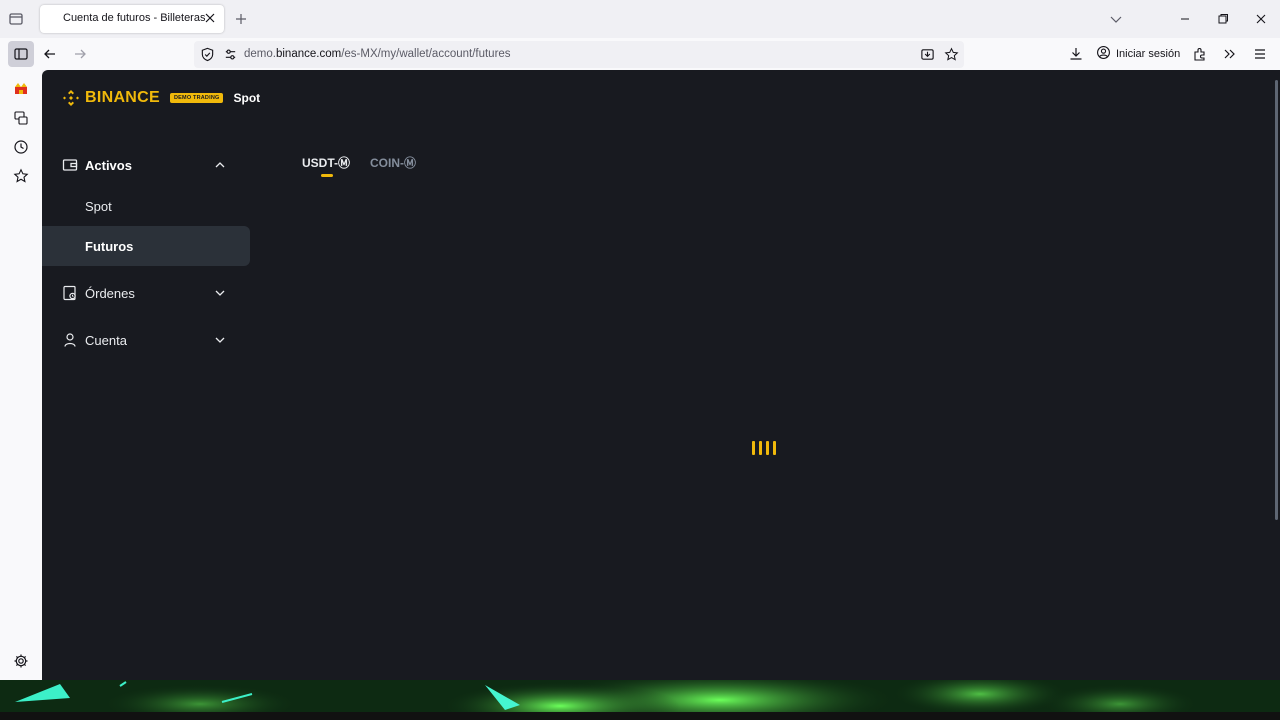 The height and width of the screenshot is (720, 1280). Describe the element at coordinates (927, 57) in the screenshot. I see `install-page-icon` at that location.